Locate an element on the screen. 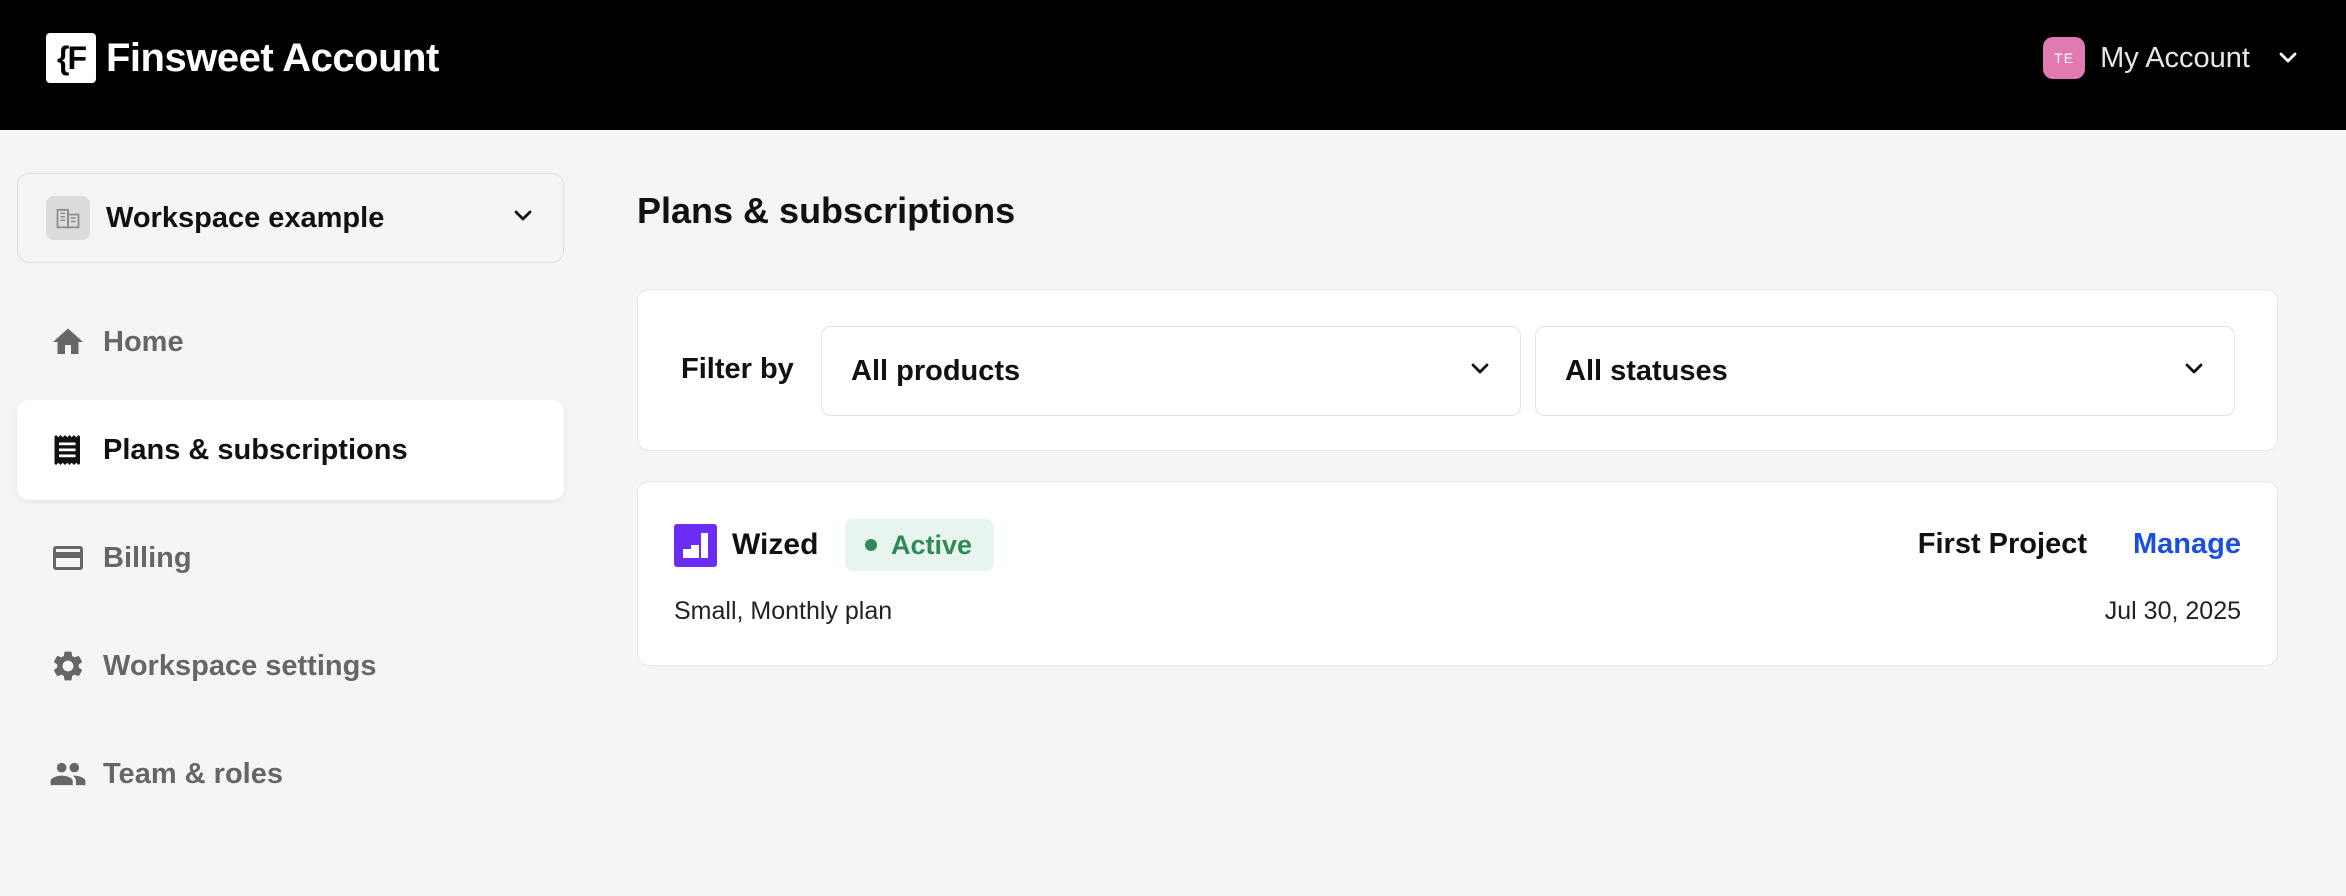 This screenshot has width=2346, height=896. sidebar-item-billing: Billing is located at coordinates (290, 558).